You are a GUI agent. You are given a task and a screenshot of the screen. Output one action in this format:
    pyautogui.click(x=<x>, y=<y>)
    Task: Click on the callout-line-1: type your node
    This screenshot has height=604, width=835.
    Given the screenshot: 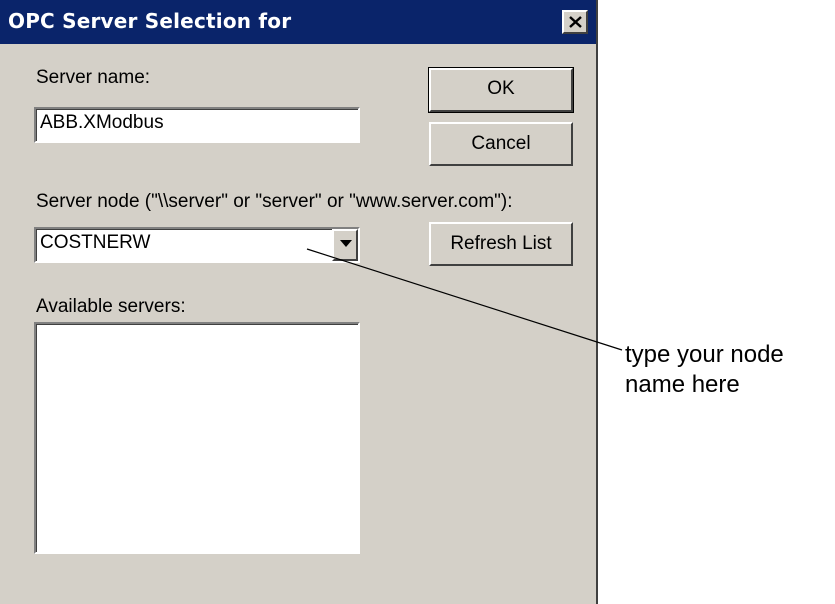 What is the action you would take?
    pyautogui.click(x=704, y=354)
    